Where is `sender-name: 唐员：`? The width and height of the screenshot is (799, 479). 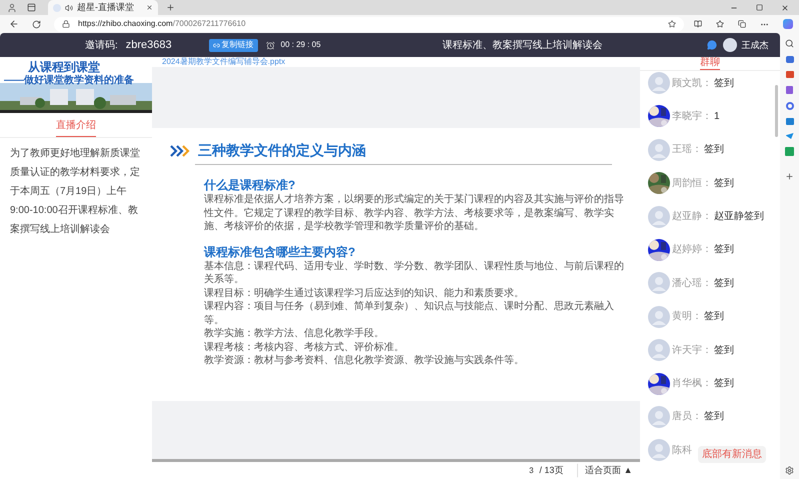
sender-name: 唐员： is located at coordinates (687, 417).